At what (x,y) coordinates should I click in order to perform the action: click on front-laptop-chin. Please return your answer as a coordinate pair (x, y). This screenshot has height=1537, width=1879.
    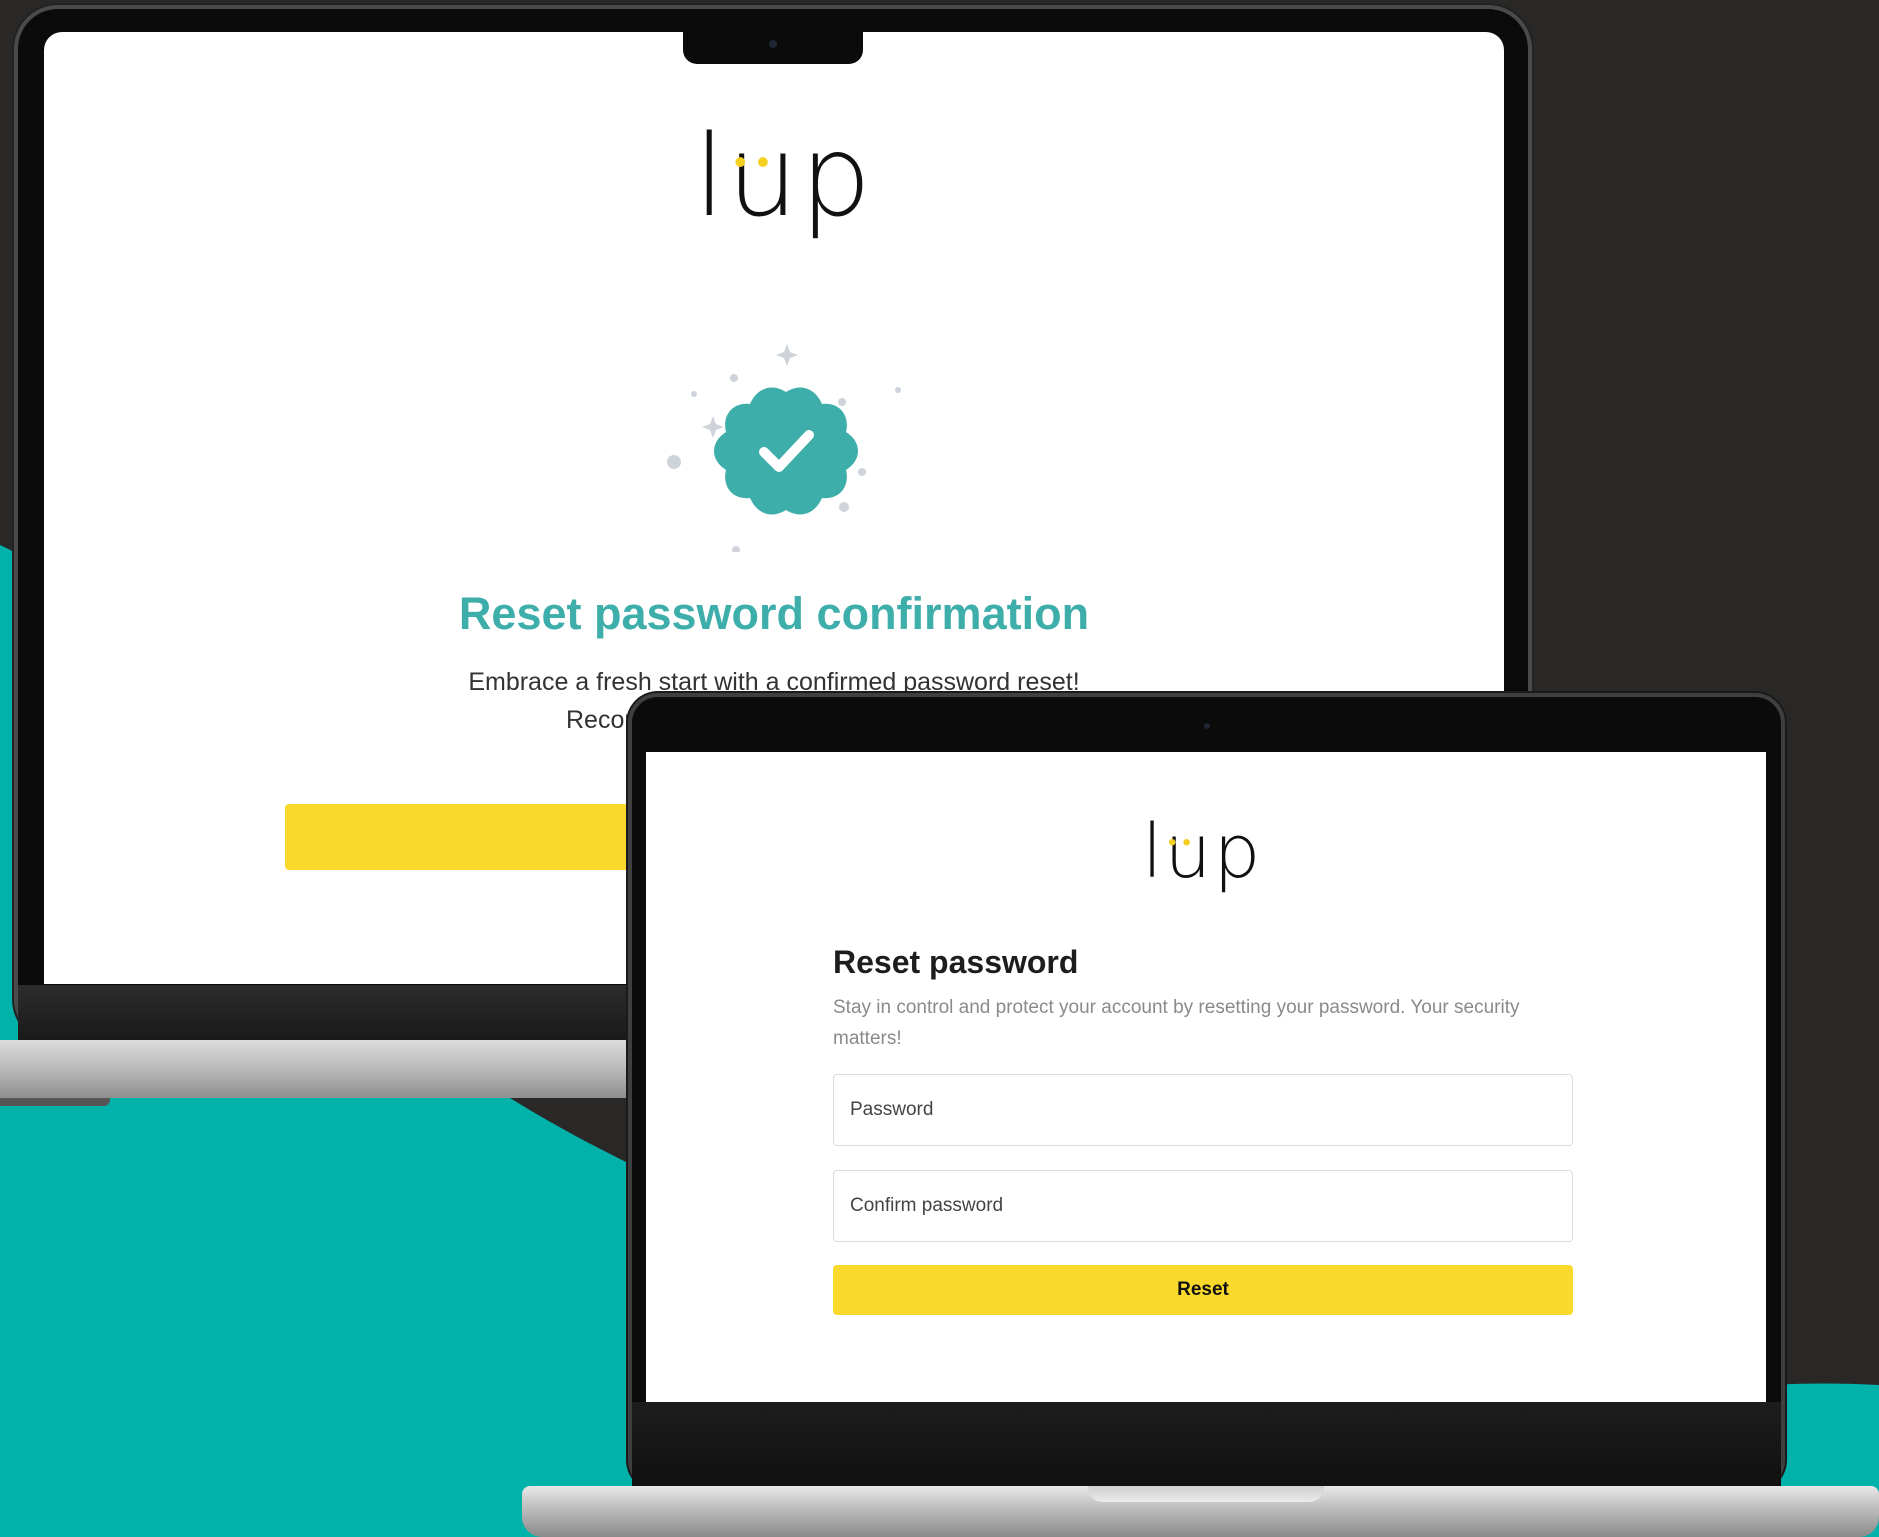
    Looking at the image, I should click on (1206, 1444).